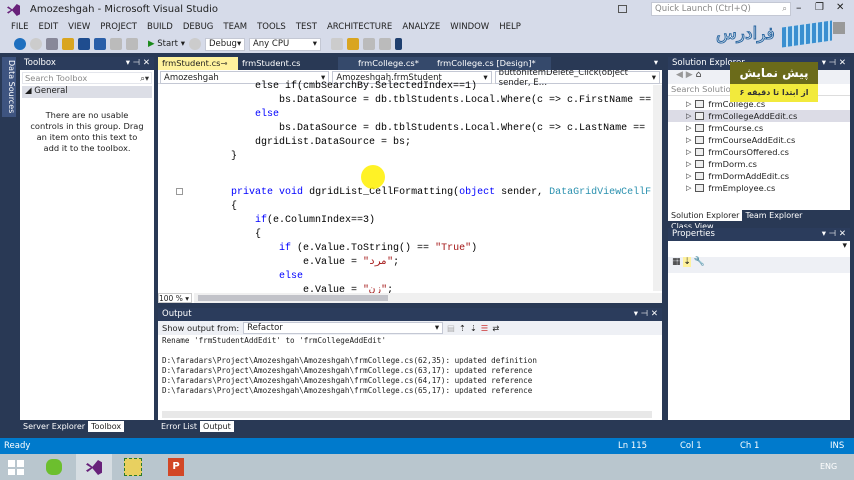 The height and width of the screenshot is (480, 854). Describe the element at coordinates (495, 328) in the screenshot. I see `word-wrap-icon: ⇄` at that location.